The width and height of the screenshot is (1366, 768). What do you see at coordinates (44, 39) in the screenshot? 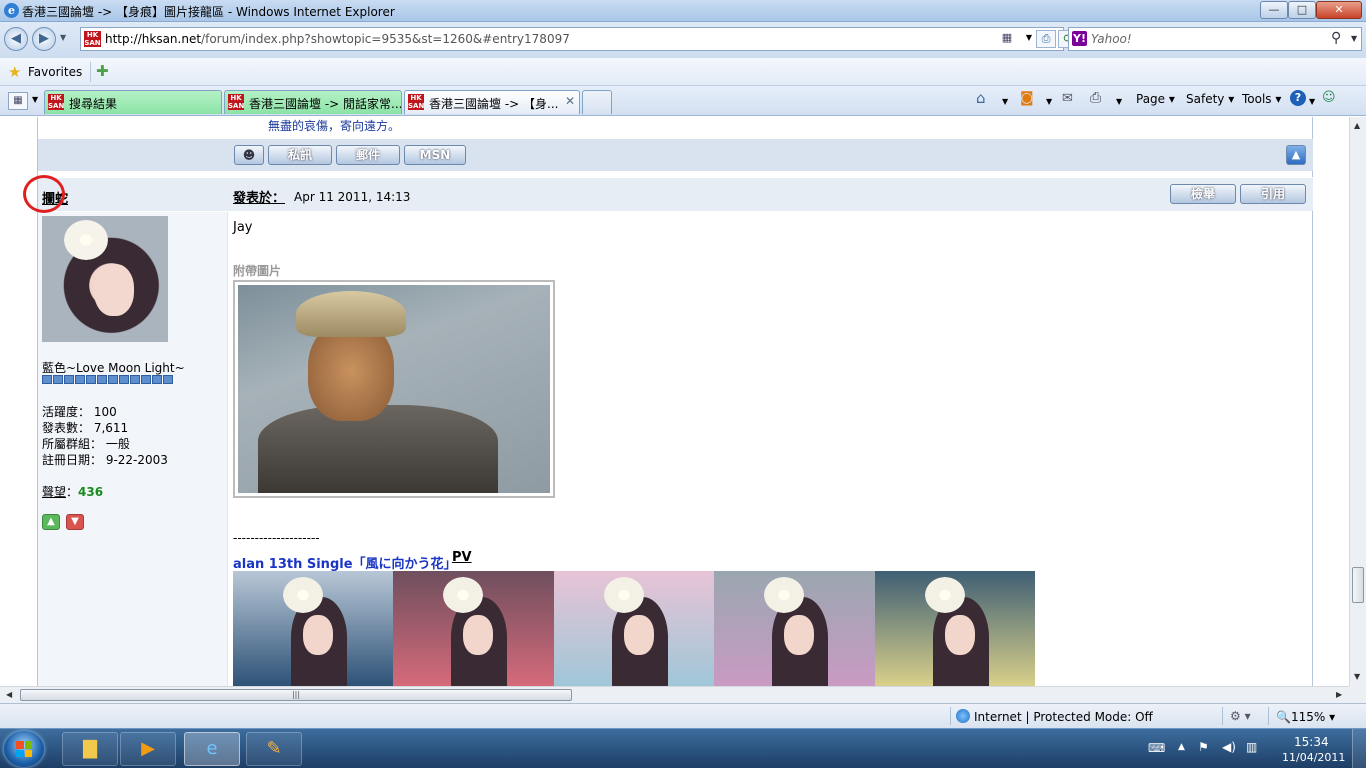
I see `forward-button: ▶` at bounding box center [44, 39].